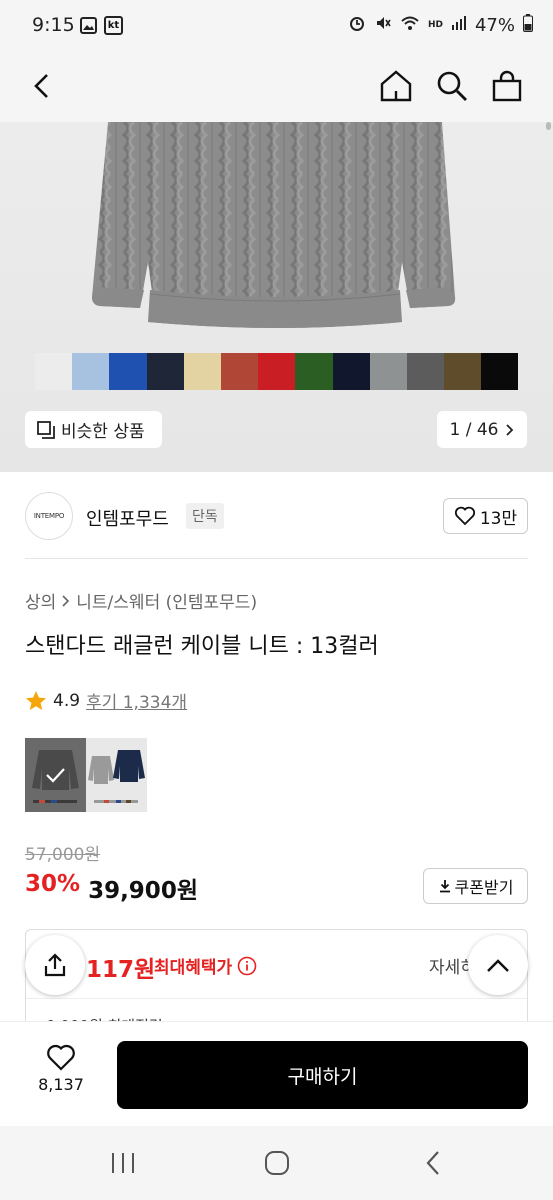 This screenshot has height=1200, width=553. Describe the element at coordinates (53, 25) in the screenshot. I see `status-time: 9:15` at that location.